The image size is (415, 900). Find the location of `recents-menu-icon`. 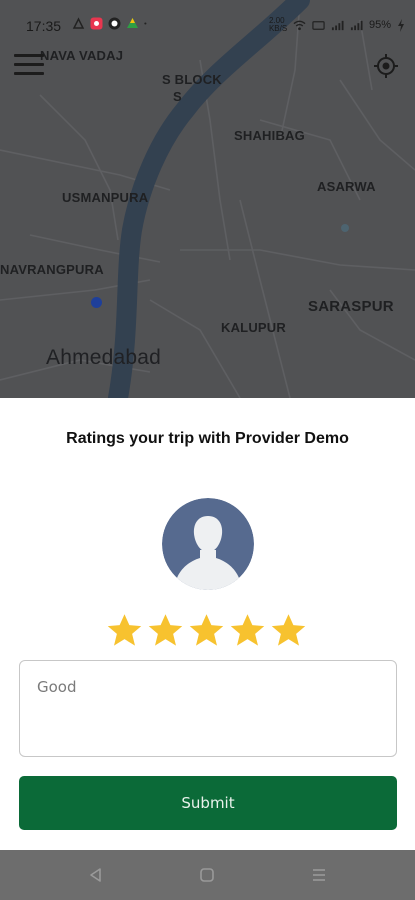

recents-menu-icon is located at coordinates (319, 875).